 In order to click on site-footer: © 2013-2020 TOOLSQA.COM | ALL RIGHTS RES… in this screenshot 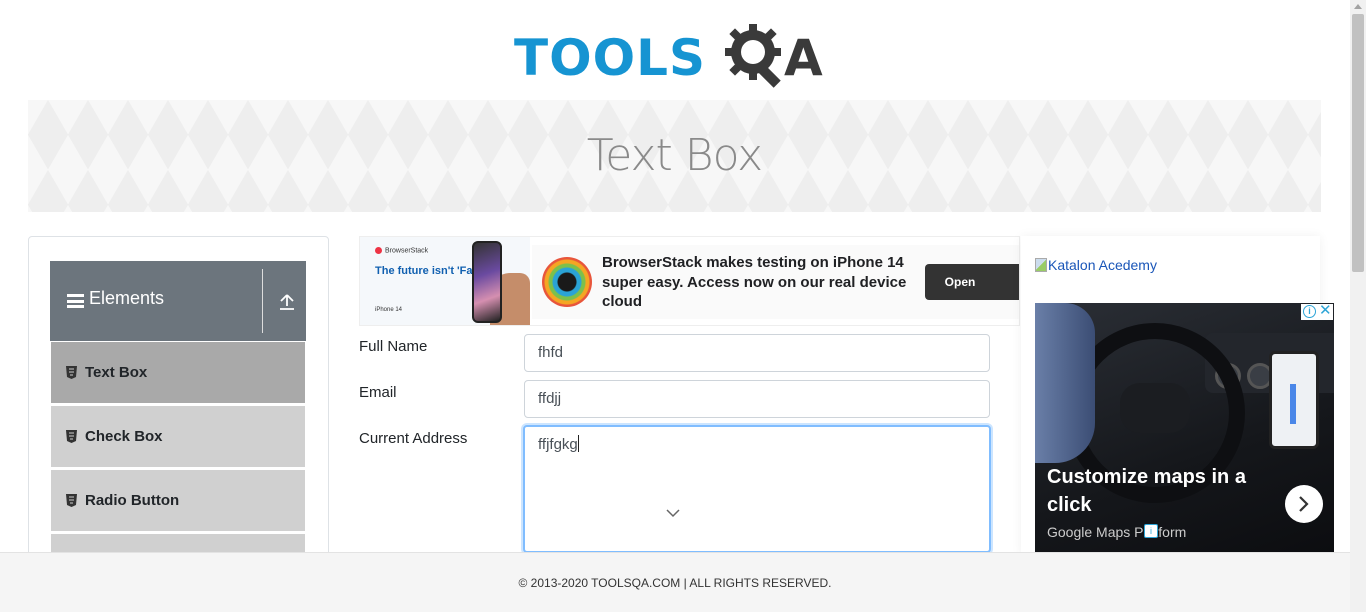, I will do `click(675, 582)`.